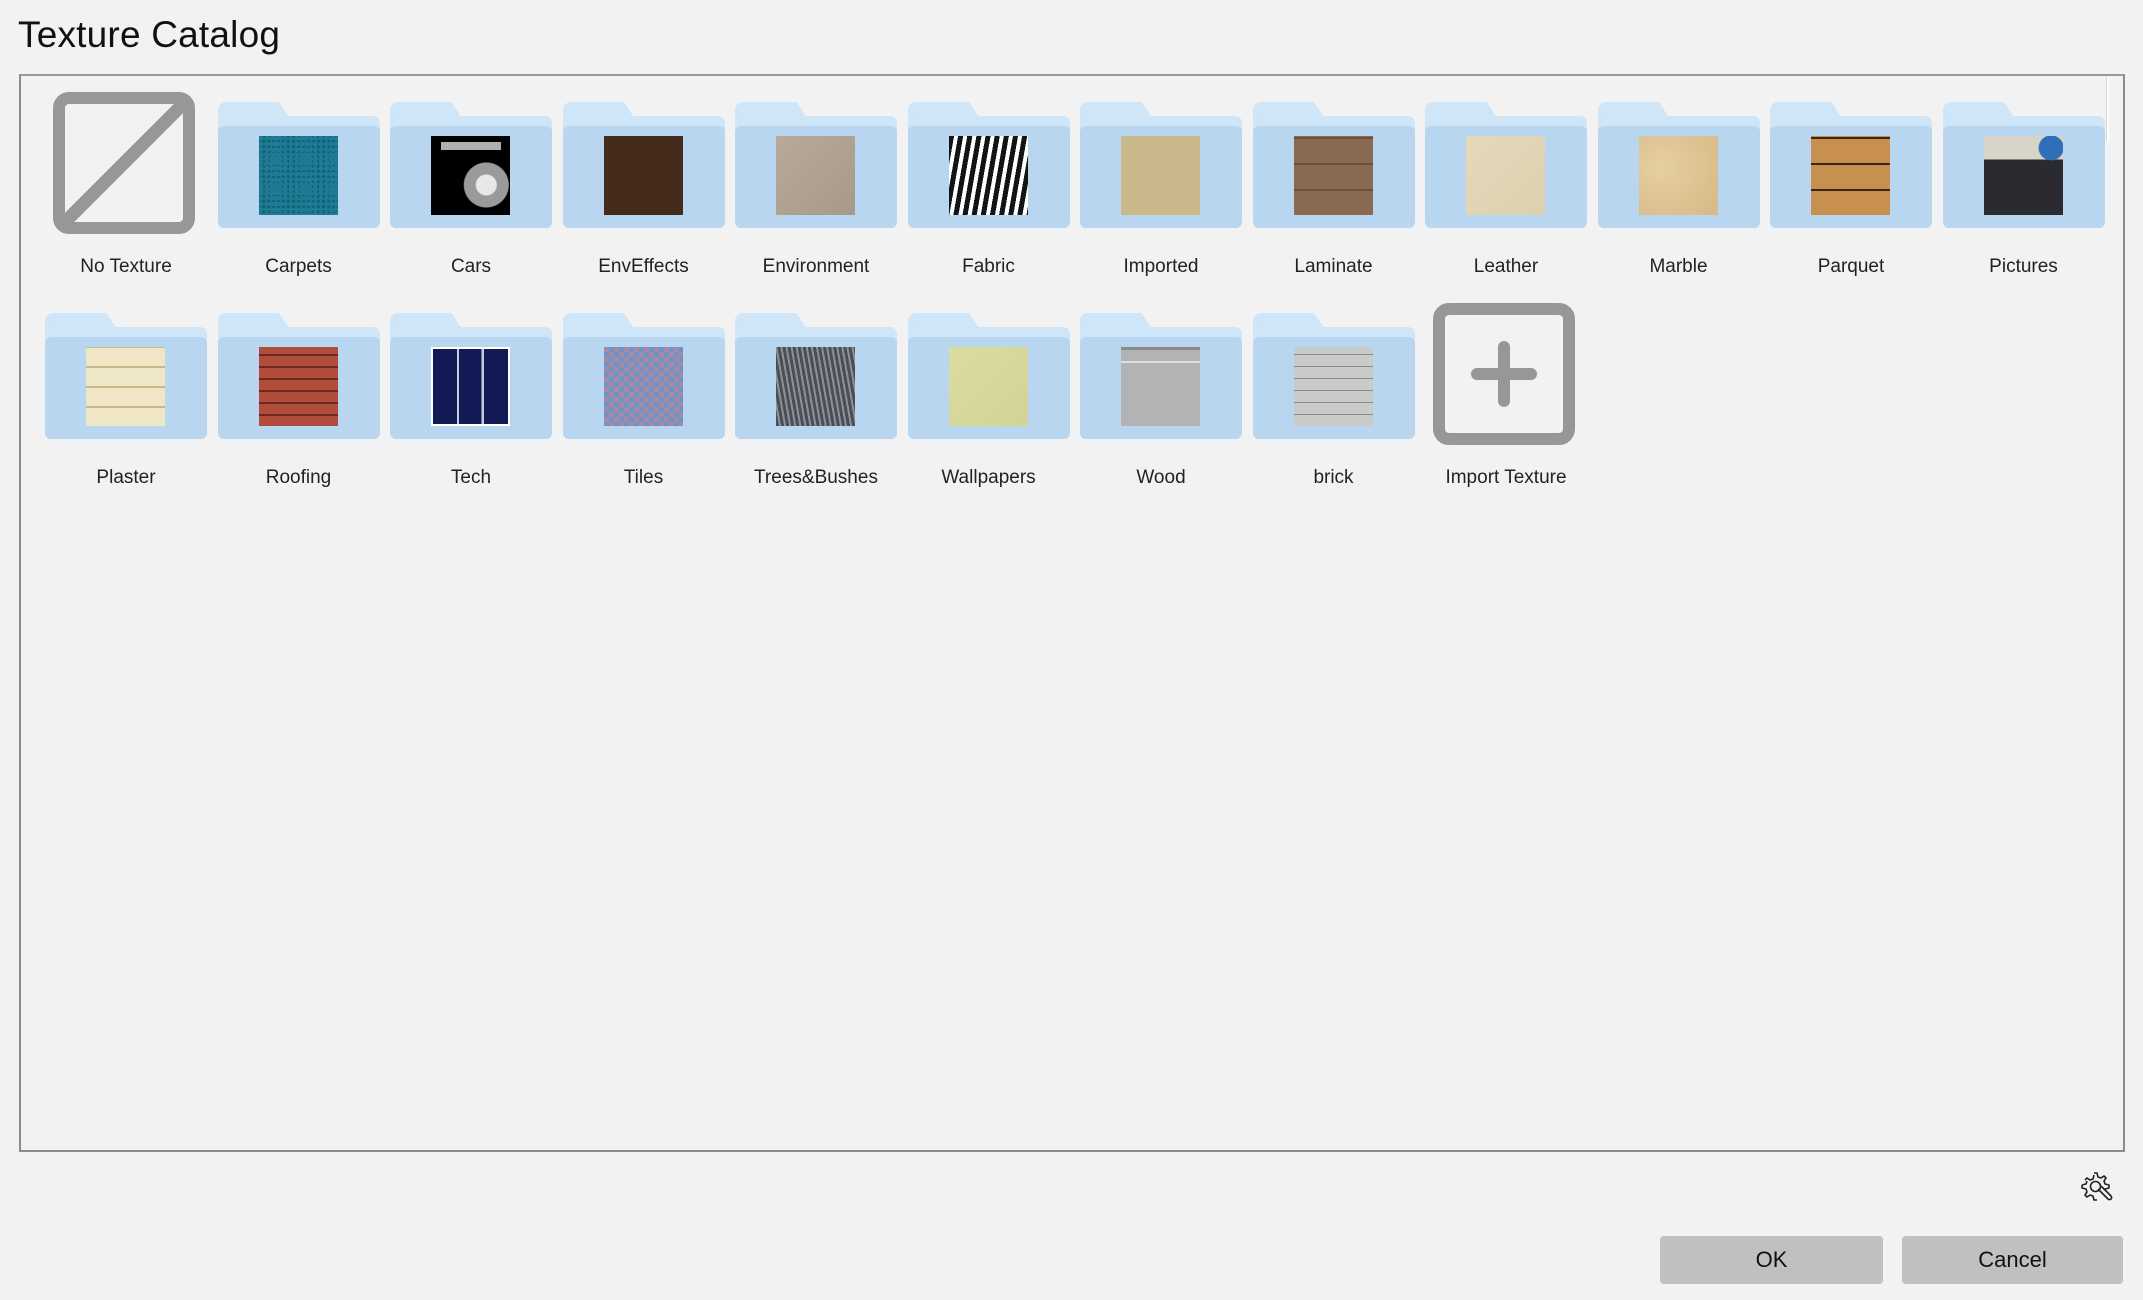 Image resolution: width=2143 pixels, height=1300 pixels. I want to click on catalog-item-parquet: Parquet, so click(1851, 197).